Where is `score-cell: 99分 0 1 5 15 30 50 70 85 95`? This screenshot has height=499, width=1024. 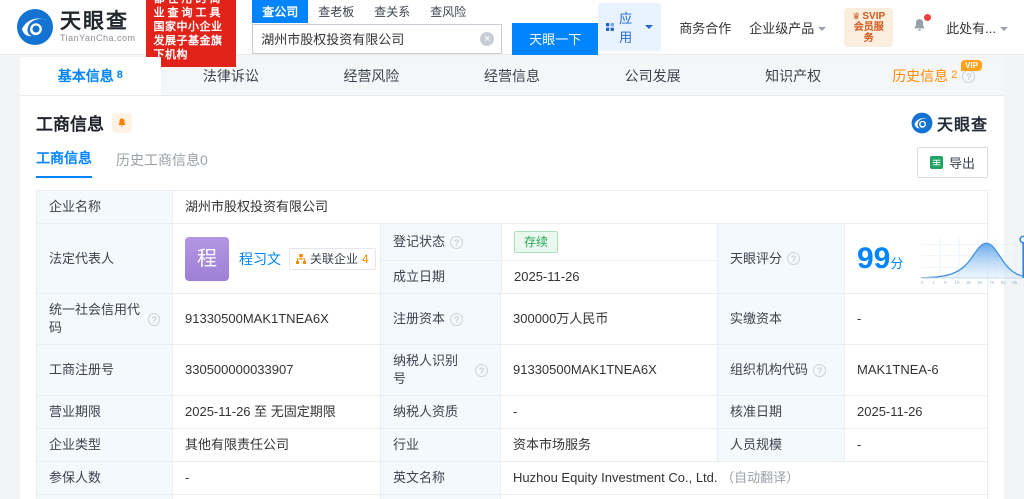 score-cell: 99分 0 1 5 15 30 50 70 85 95 is located at coordinates (934, 258).